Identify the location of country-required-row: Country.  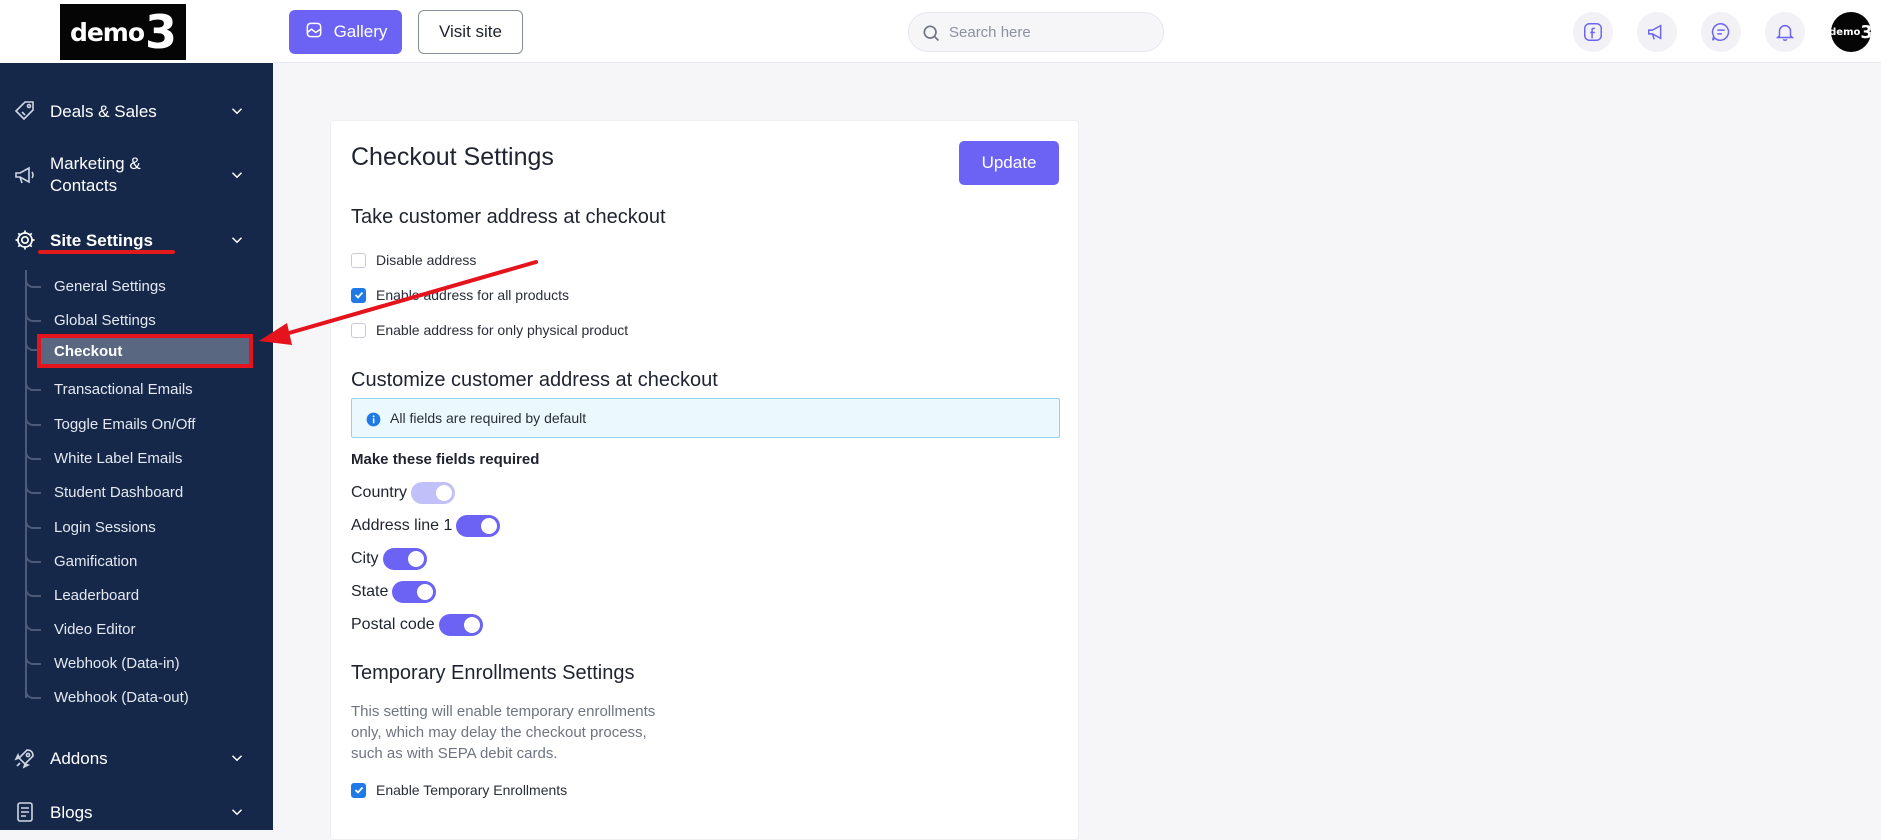
(403, 493).